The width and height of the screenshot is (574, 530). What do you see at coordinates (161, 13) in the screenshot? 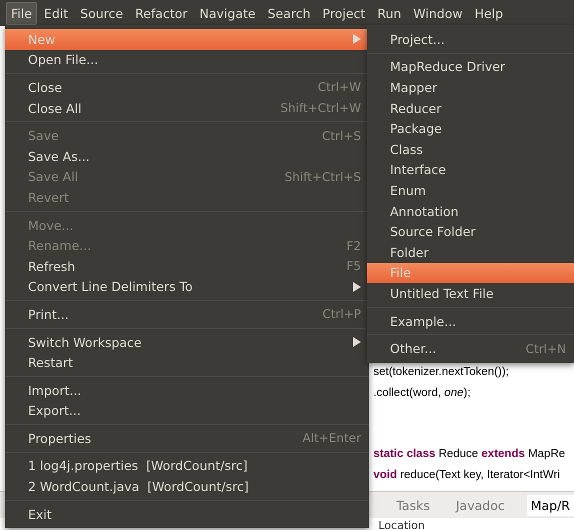
I see `menu-bar-item: Refactor` at bounding box center [161, 13].